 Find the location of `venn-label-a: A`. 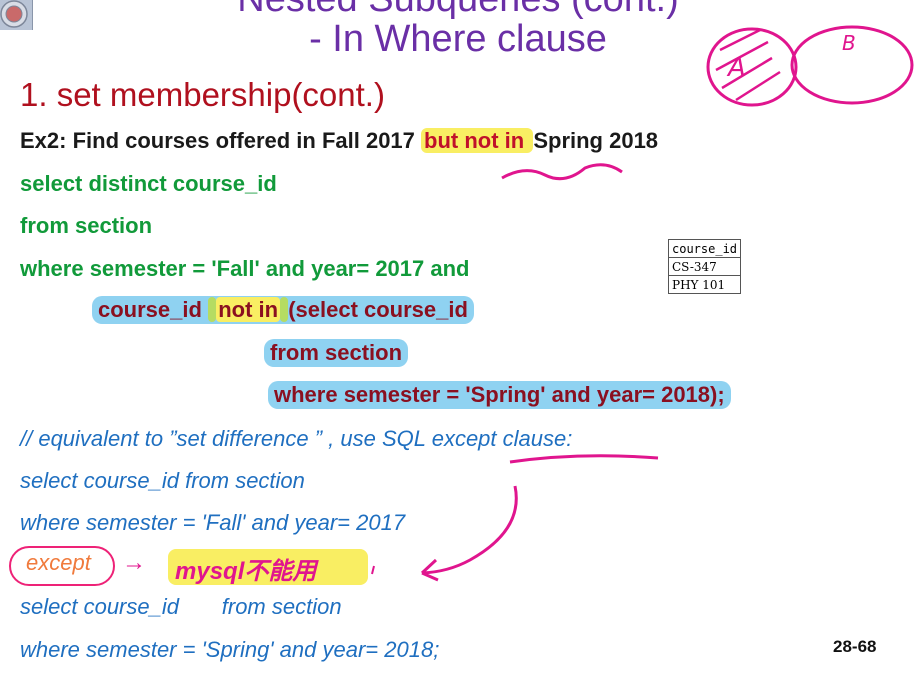

venn-label-a: A is located at coordinates (736, 68).